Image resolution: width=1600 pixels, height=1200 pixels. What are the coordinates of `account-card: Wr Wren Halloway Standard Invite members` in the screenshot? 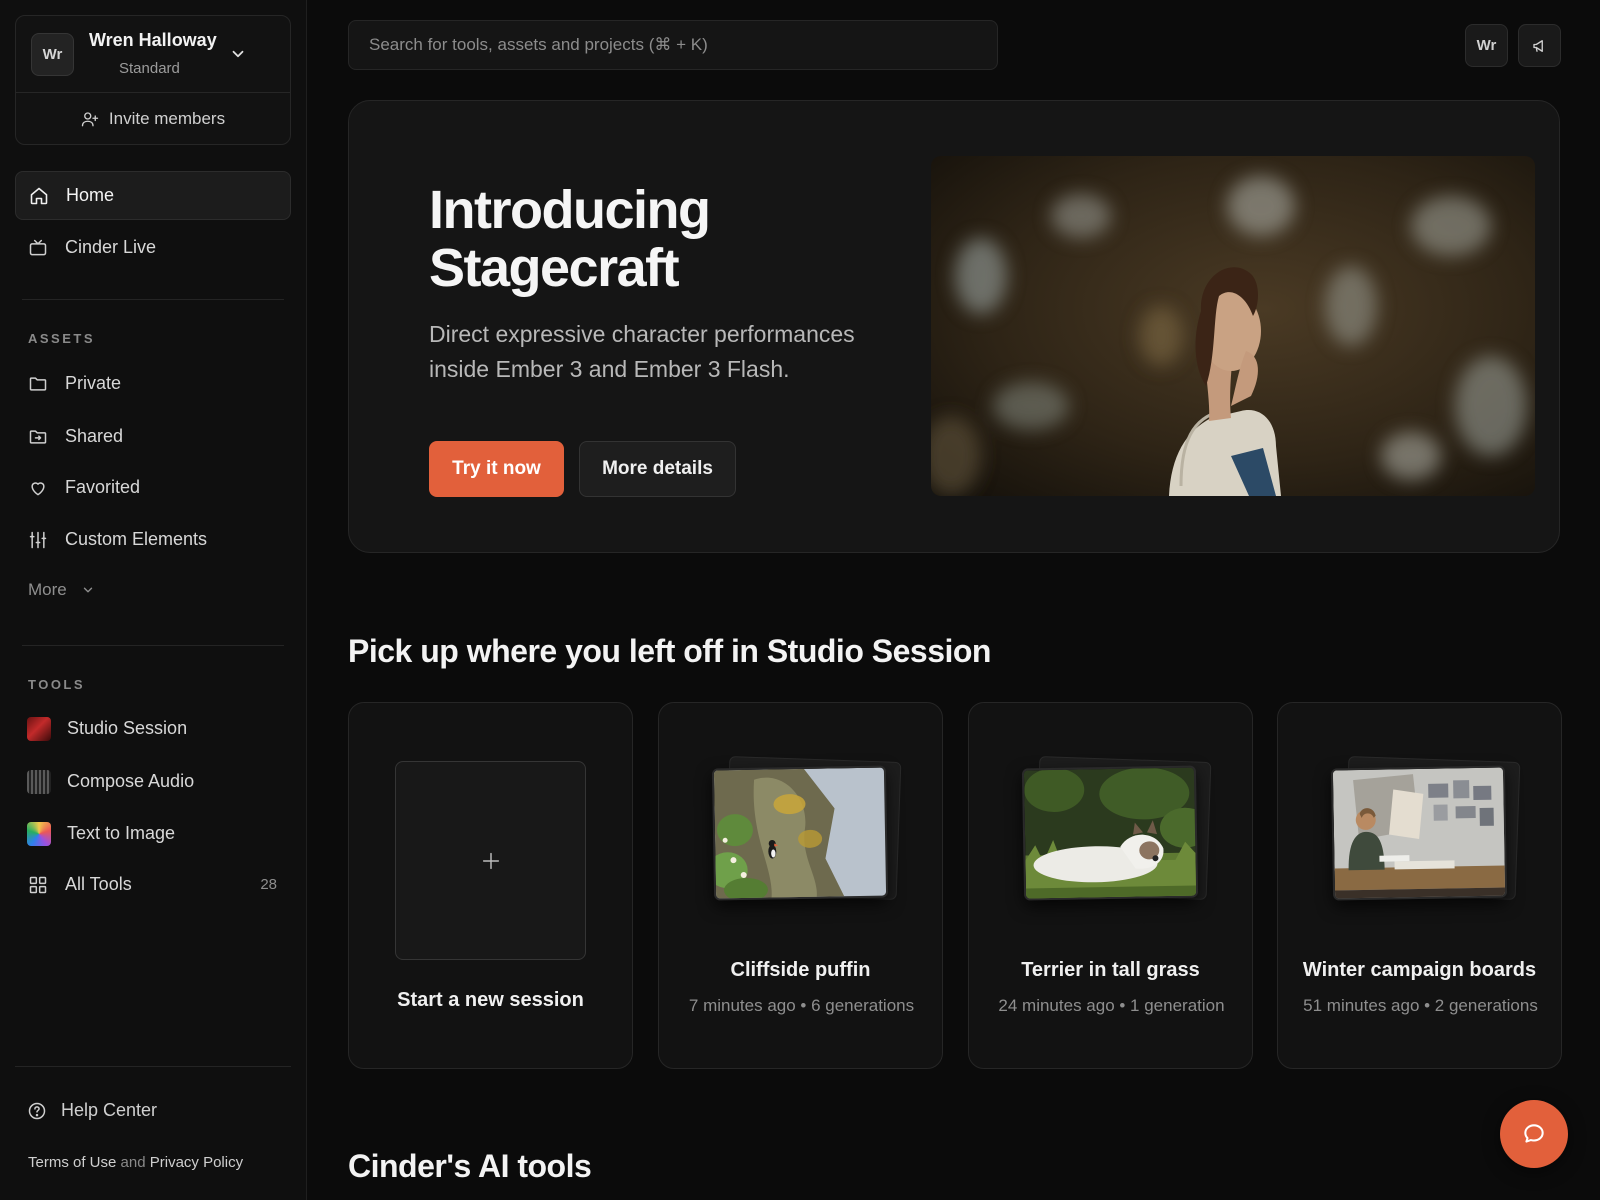 It's located at (153, 80).